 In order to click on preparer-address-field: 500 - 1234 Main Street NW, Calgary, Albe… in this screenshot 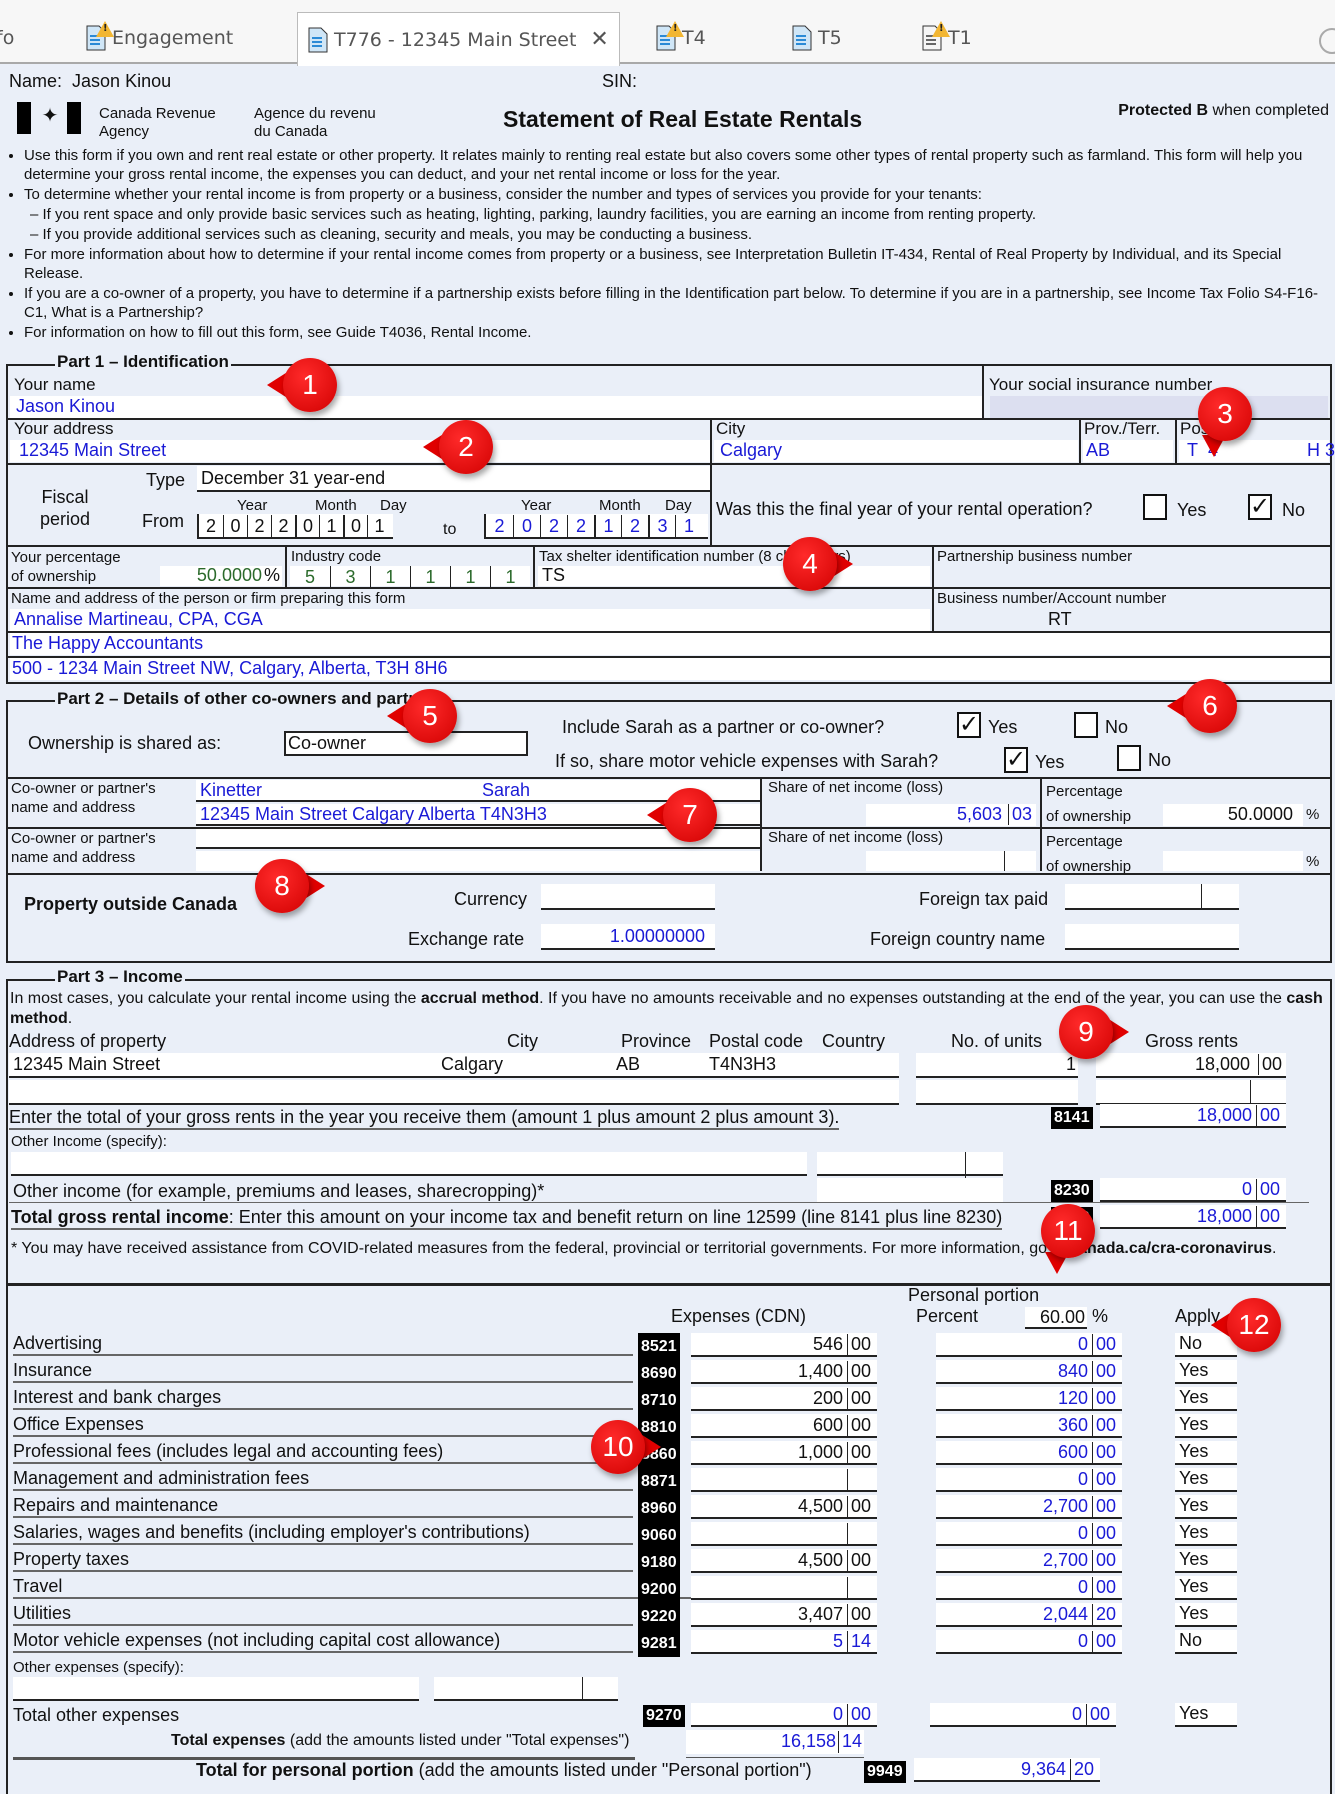, I will do `click(670, 669)`.